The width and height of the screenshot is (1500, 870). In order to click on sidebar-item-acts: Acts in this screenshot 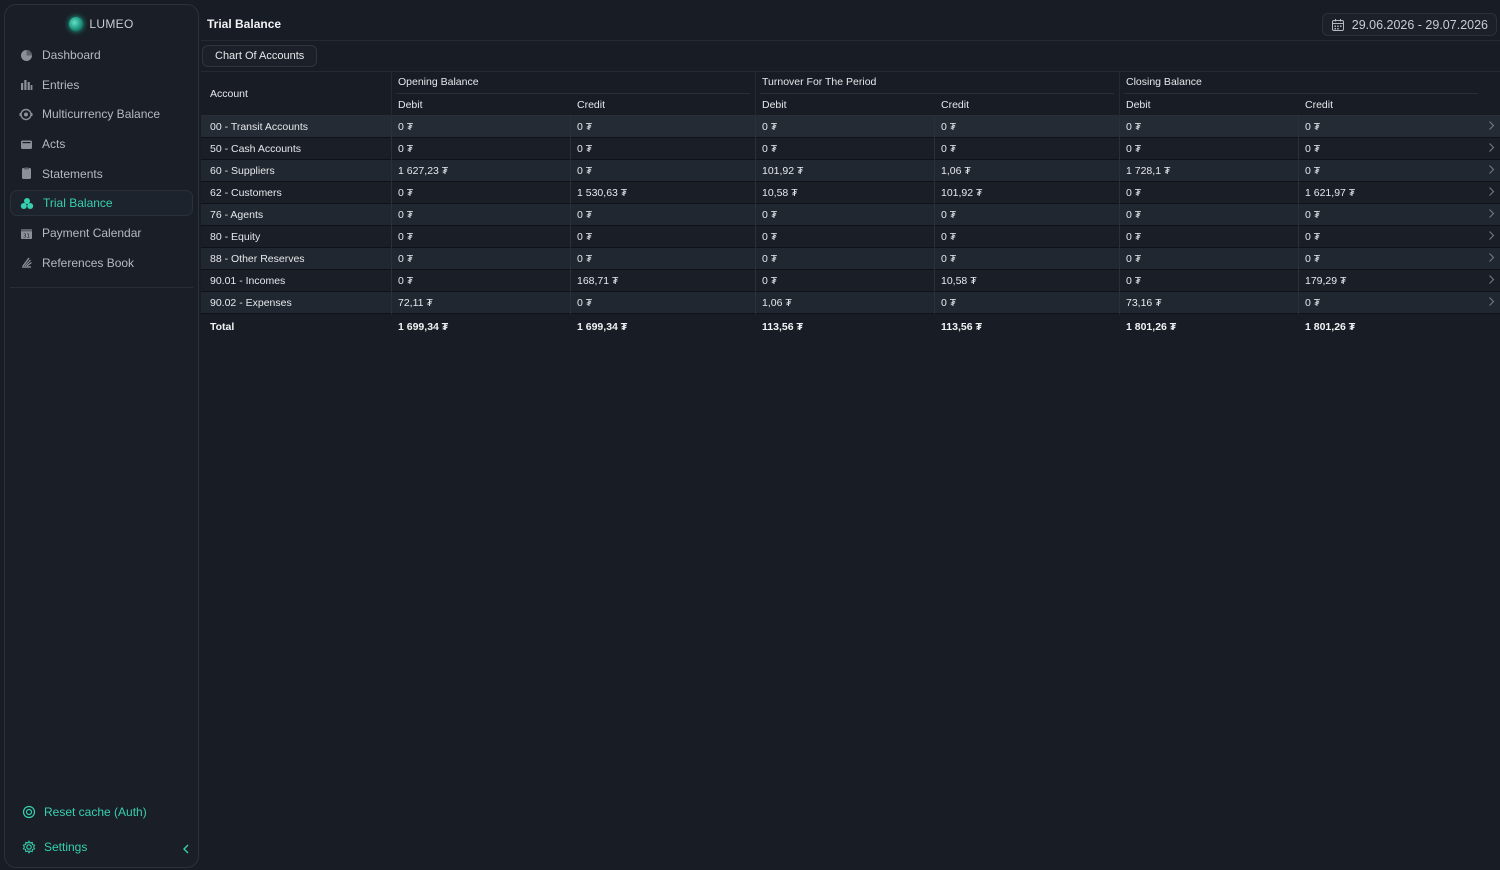, I will do `click(101, 144)`.